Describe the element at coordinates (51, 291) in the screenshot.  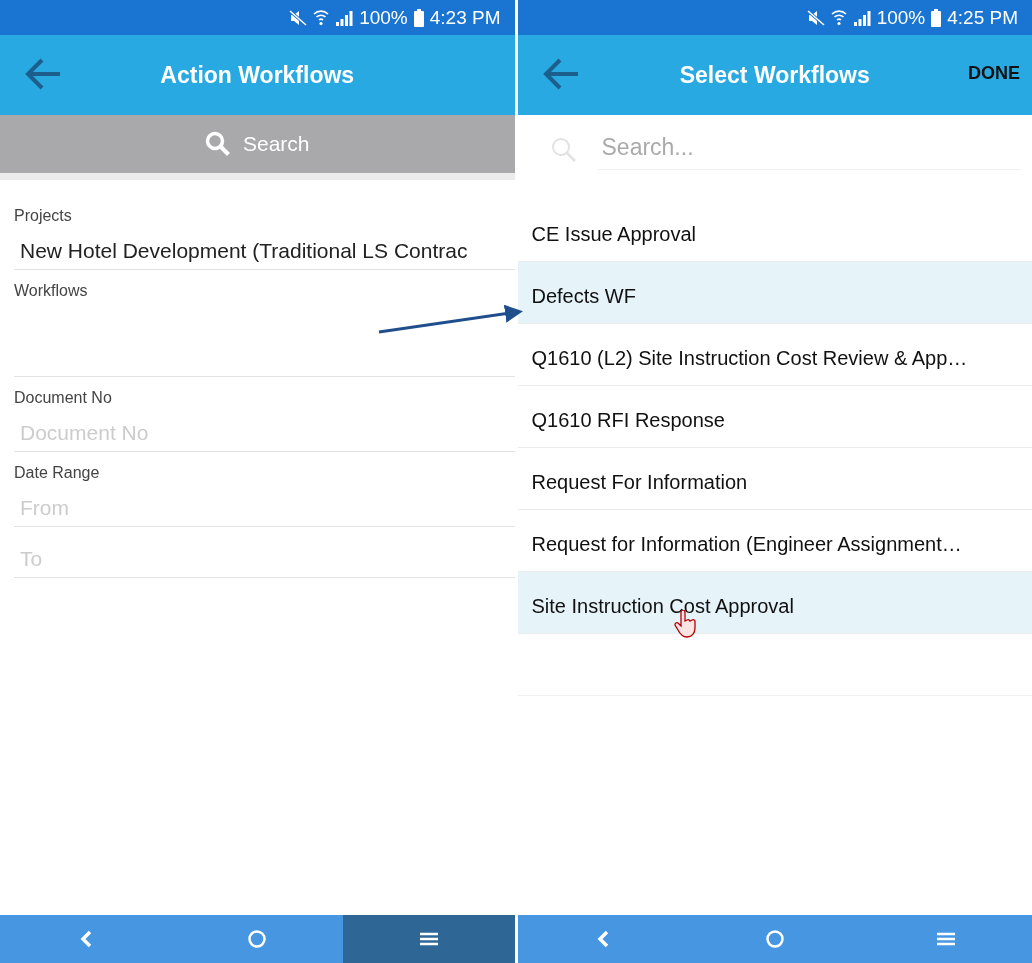
I see `field-label: Workflows` at that location.